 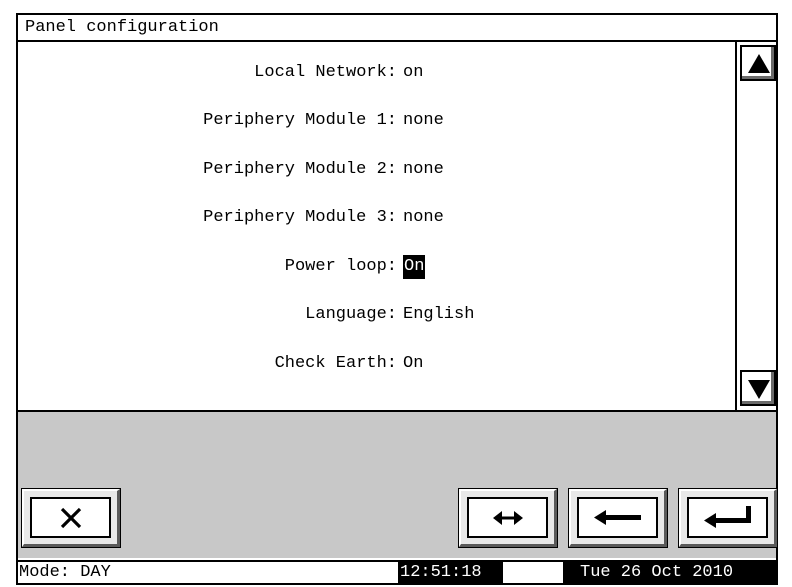 What do you see at coordinates (340, 266) in the screenshot?
I see `setting-label: Power loop:` at bounding box center [340, 266].